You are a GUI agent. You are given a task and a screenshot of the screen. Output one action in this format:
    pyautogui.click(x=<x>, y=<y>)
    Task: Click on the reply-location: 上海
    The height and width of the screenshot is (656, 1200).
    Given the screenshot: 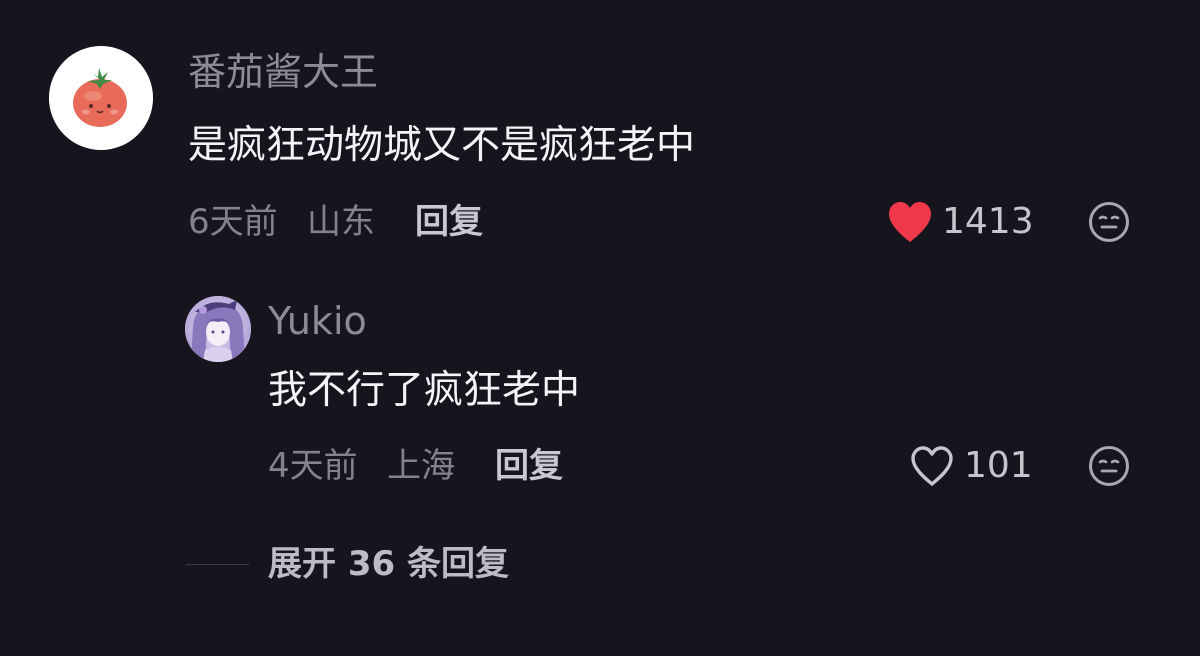 What is the action you would take?
    pyautogui.click(x=421, y=466)
    